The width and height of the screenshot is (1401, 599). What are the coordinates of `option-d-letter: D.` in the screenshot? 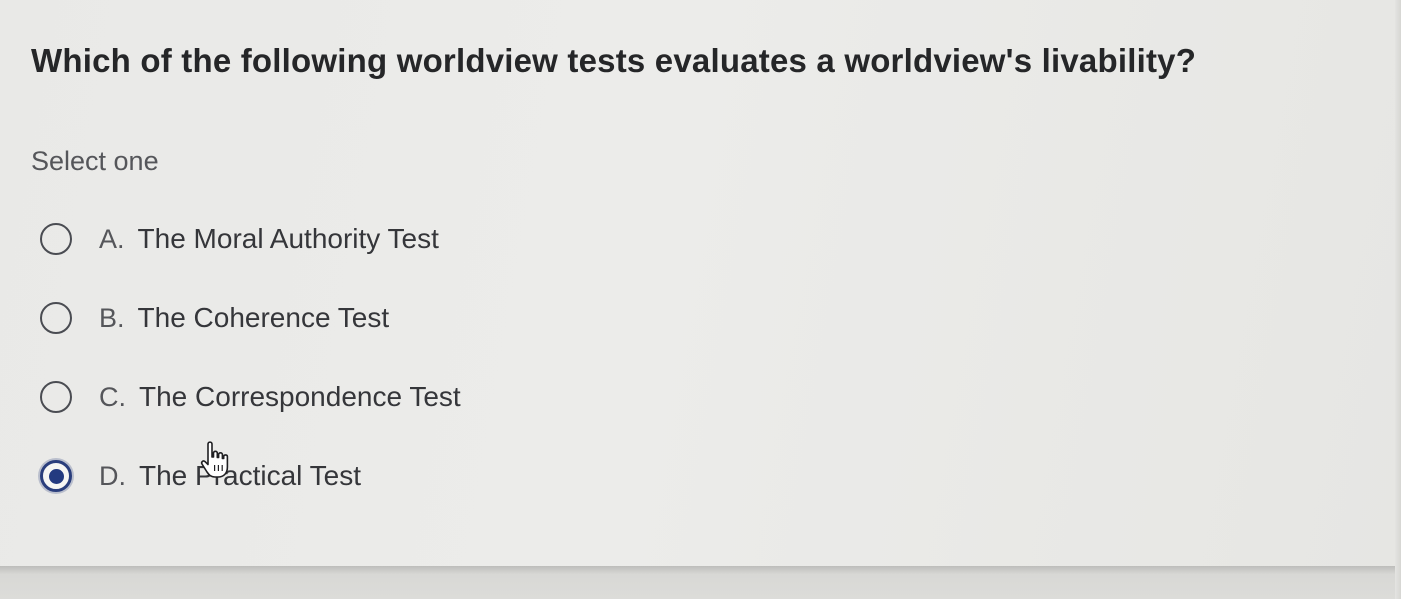 It's located at (112, 475).